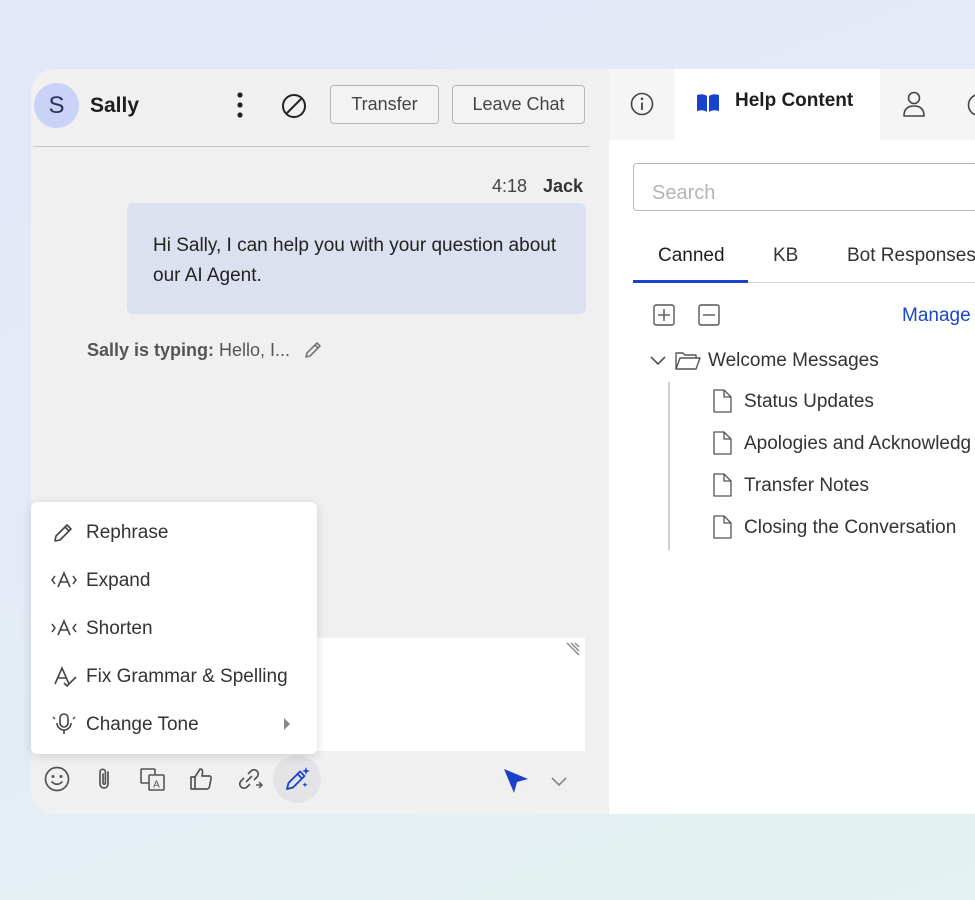 This screenshot has height=900, width=975. I want to click on tab-help-content: Help Content, so click(777, 104).